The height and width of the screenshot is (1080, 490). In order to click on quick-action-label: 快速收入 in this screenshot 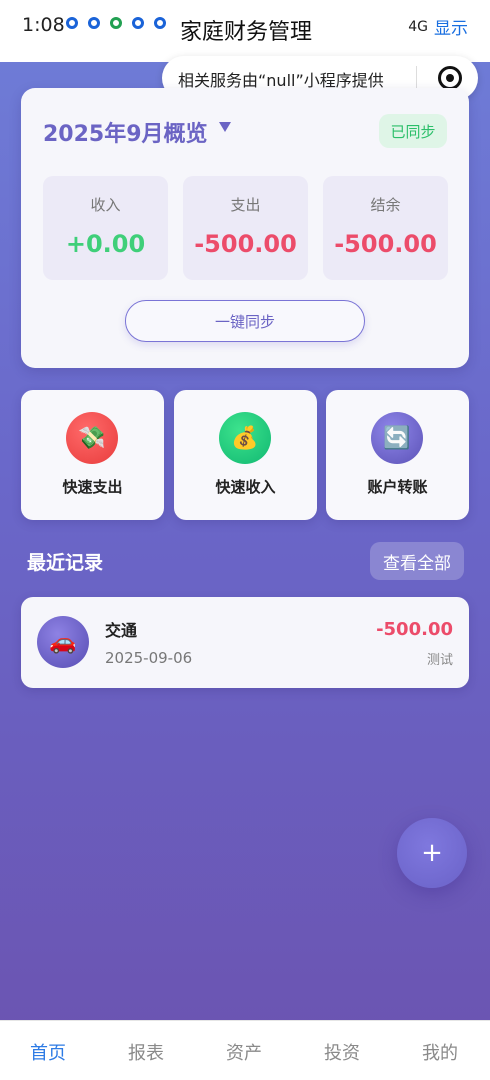, I will do `click(245, 487)`.